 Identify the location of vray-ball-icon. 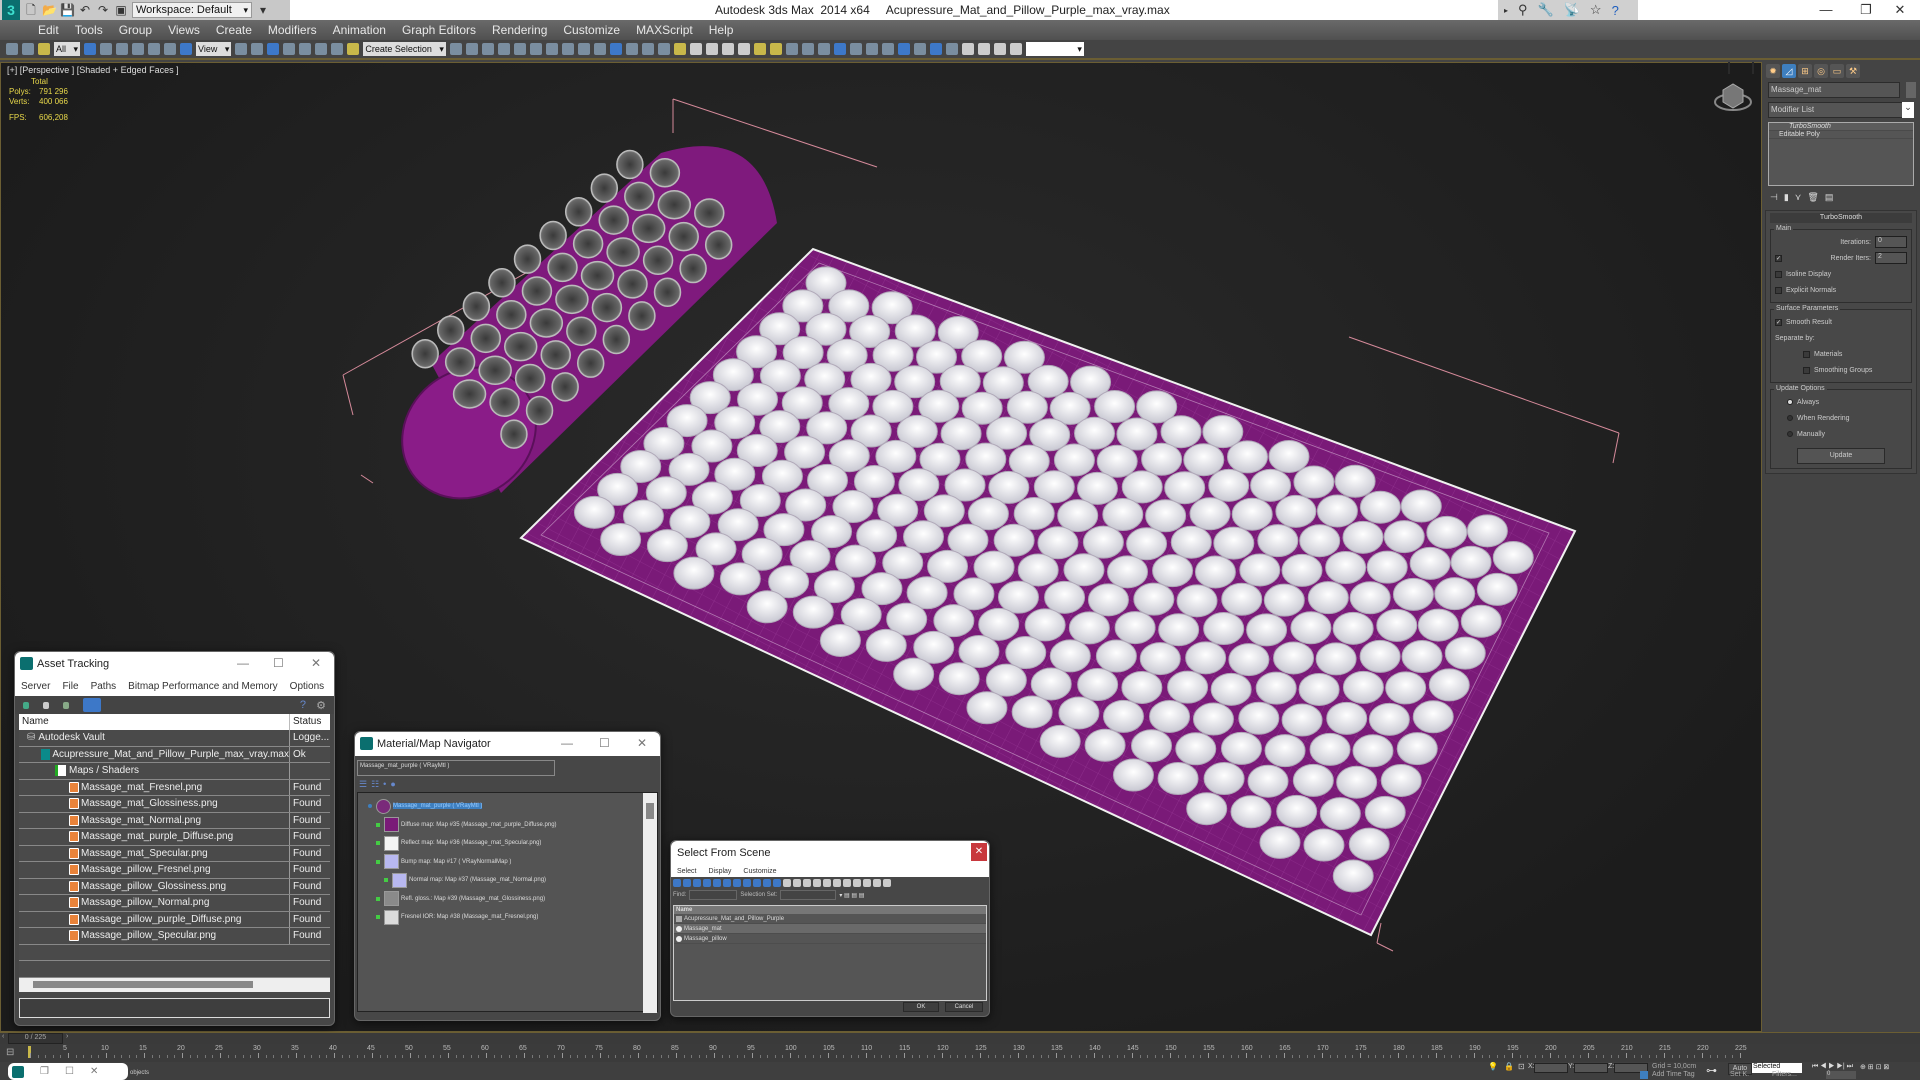
(887, 49).